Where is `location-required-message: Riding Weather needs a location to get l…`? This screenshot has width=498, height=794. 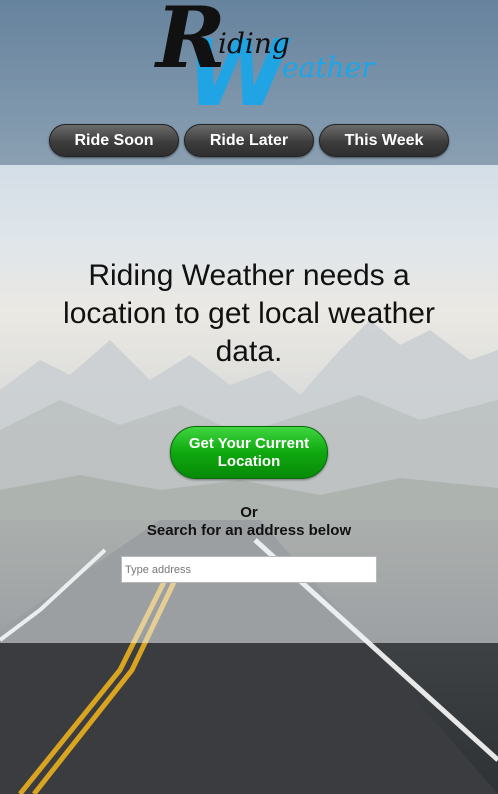 location-required-message: Riding Weather needs a location to get l… is located at coordinates (249, 313).